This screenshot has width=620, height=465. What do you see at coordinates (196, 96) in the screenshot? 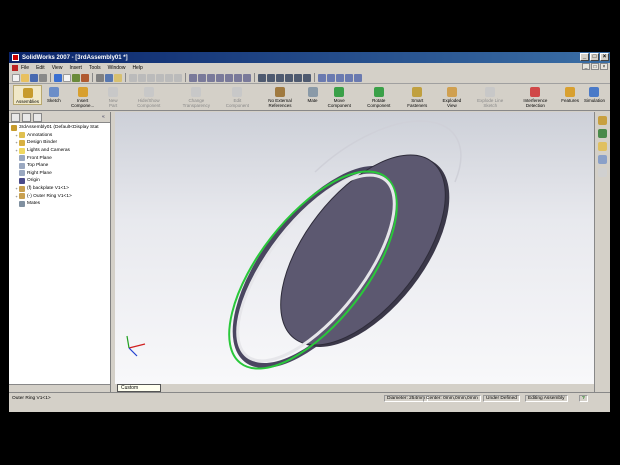
I see `change-transparency-button: Change Transparency` at bounding box center [196, 96].